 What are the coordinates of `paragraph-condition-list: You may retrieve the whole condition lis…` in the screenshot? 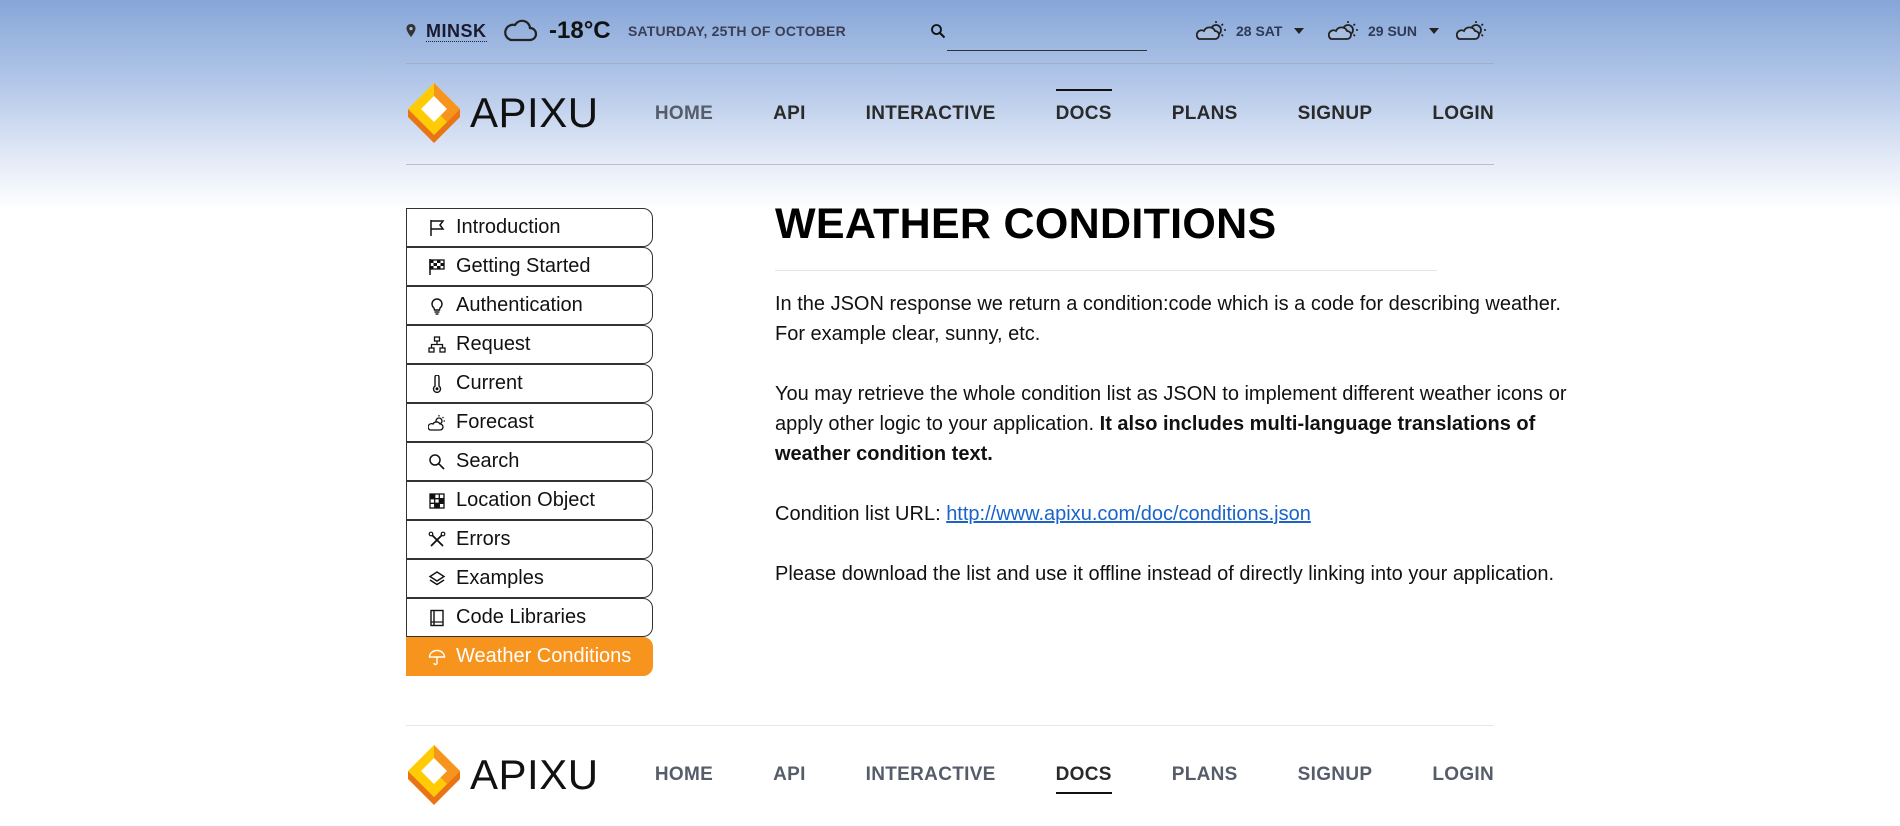 It's located at (1171, 424).